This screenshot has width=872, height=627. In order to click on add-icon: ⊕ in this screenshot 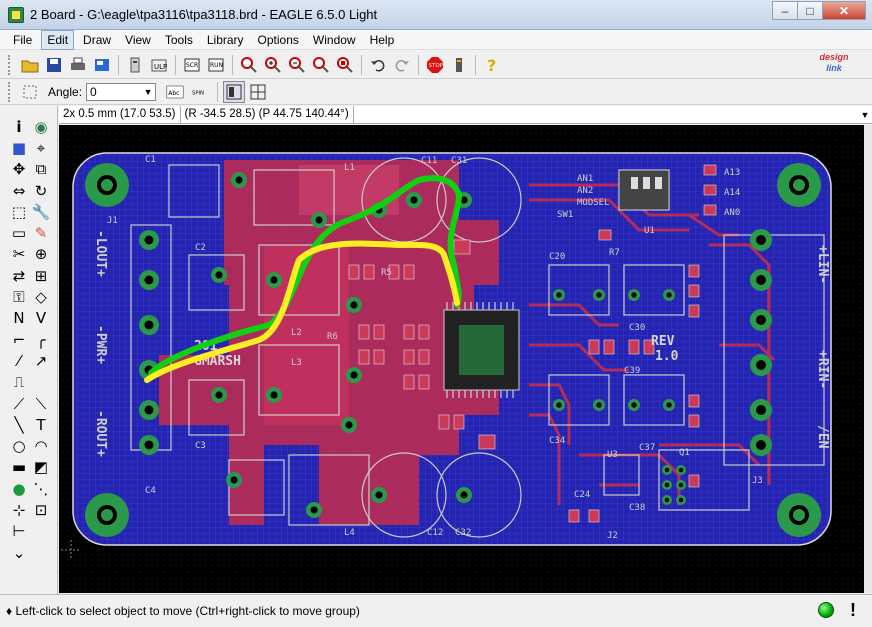, I will do `click(41, 254)`.